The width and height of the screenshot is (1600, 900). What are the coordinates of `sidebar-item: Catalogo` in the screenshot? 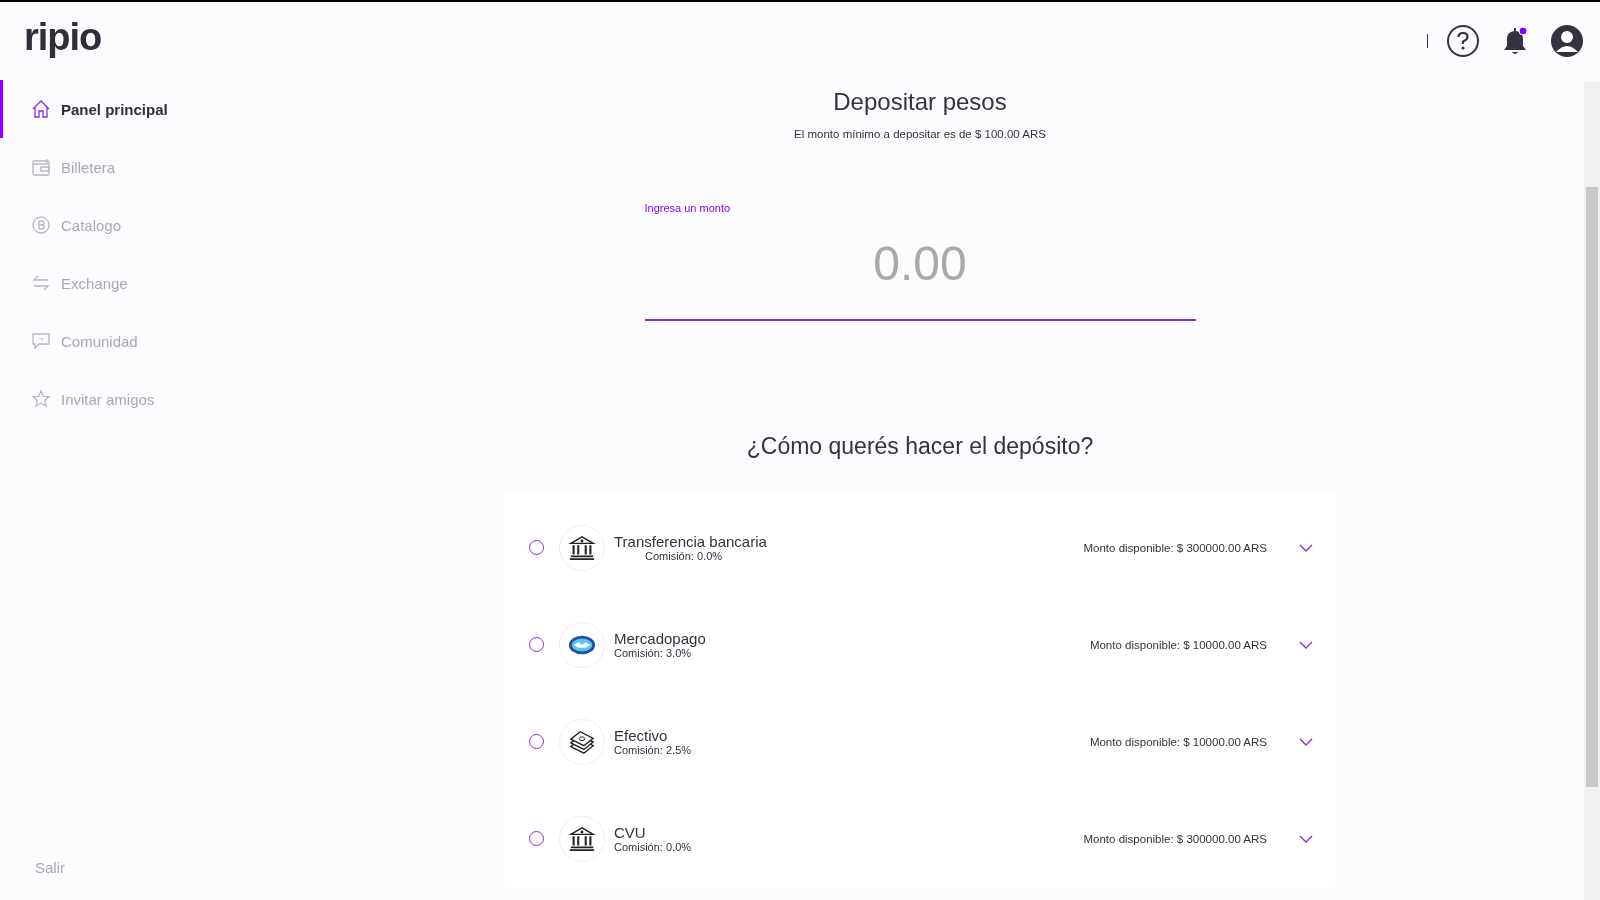 It's located at (215, 225).